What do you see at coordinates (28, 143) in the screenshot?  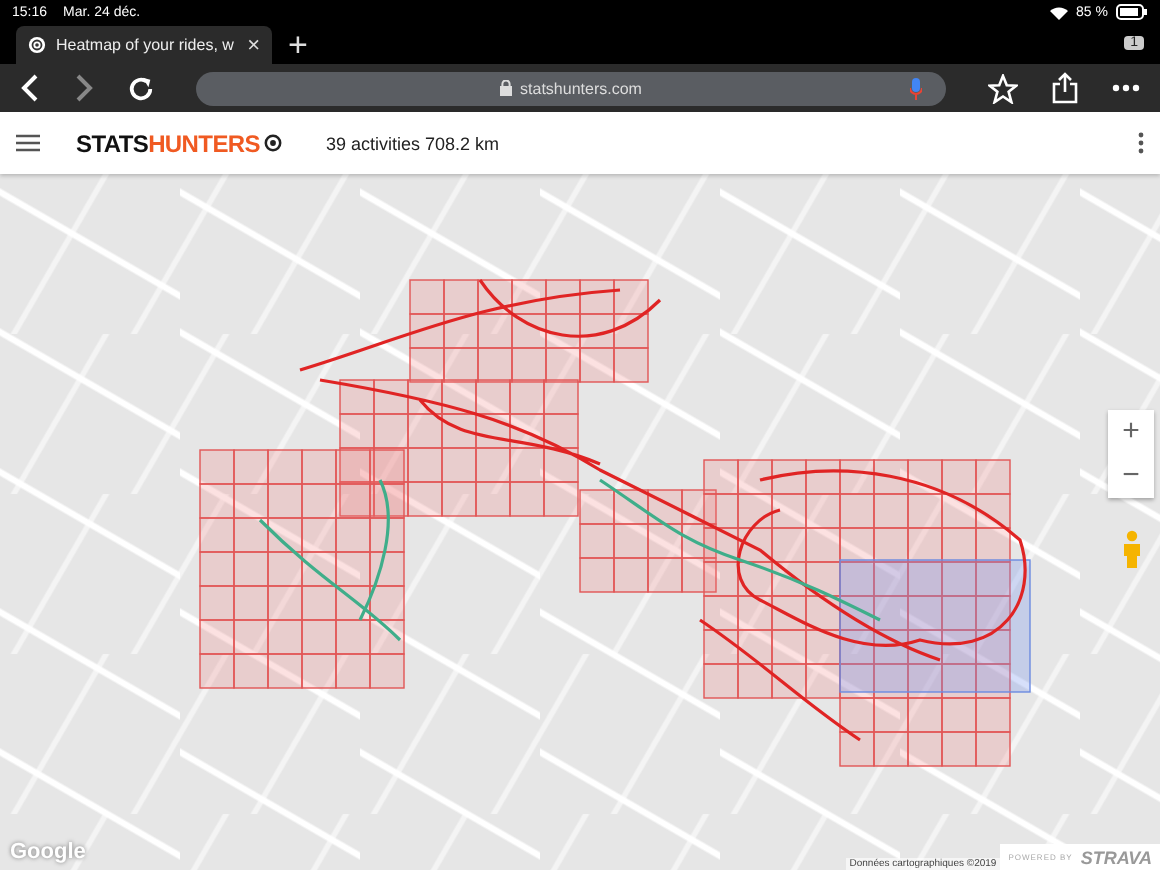 I see `menu-icon` at bounding box center [28, 143].